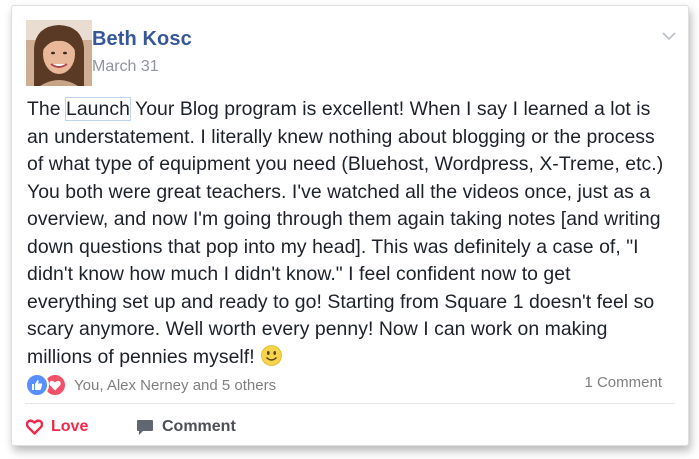  Describe the element at coordinates (34, 427) in the screenshot. I see `heart-outline-icon` at that location.